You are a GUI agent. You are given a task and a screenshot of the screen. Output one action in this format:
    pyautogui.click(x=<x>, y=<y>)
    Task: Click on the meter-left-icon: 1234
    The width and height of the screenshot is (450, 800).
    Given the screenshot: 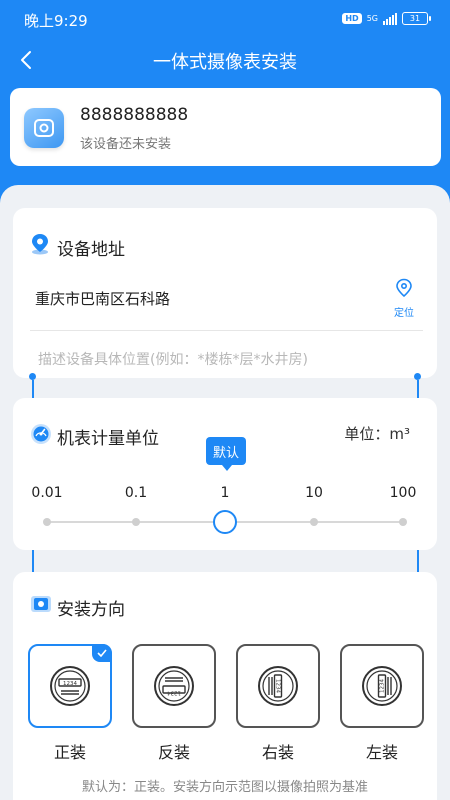 What is the action you would take?
    pyautogui.click(x=382, y=686)
    